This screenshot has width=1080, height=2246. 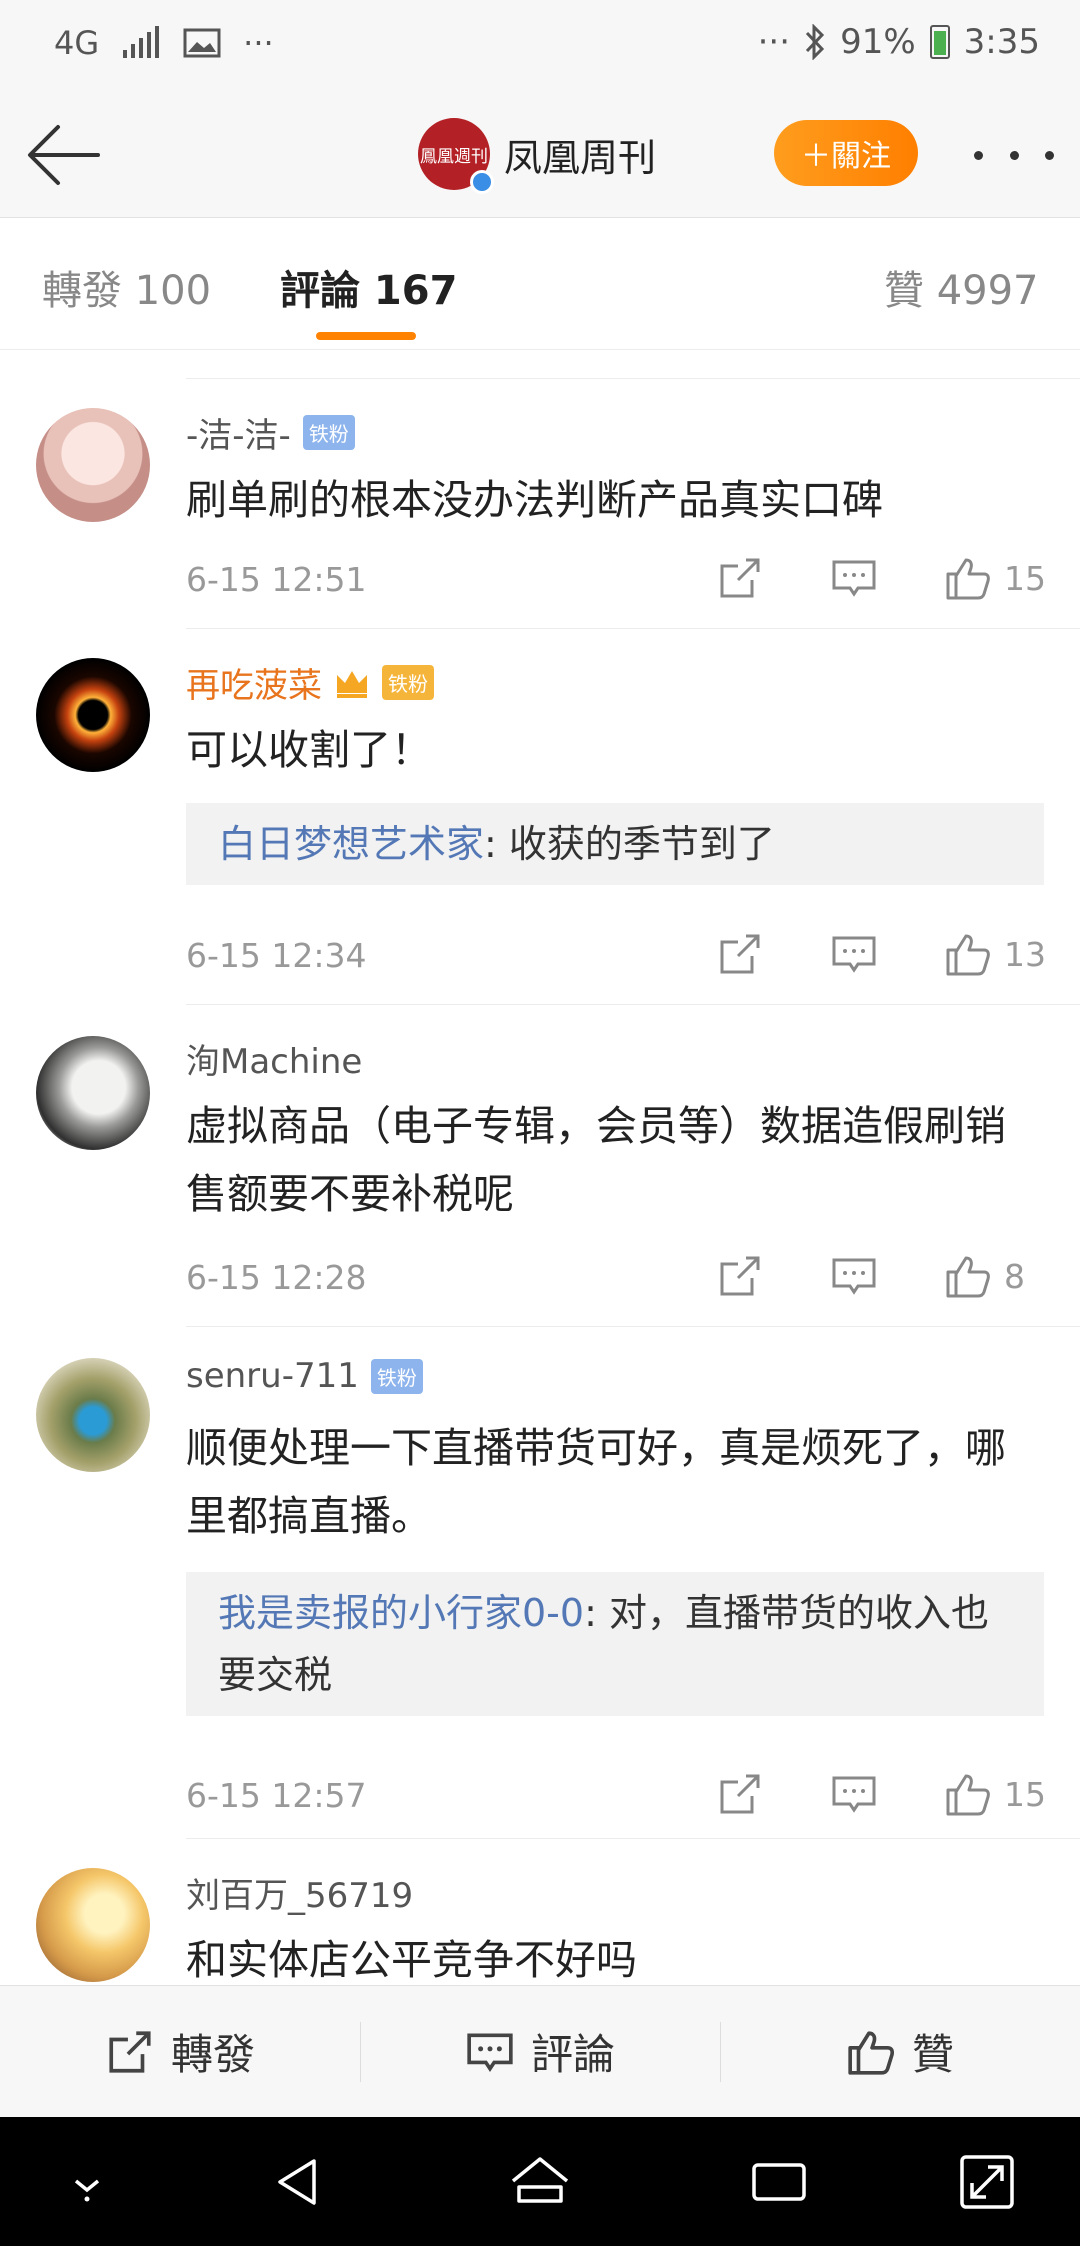 What do you see at coordinates (368, 287) in the screenshot?
I see `tab-comments: 評論 167` at bounding box center [368, 287].